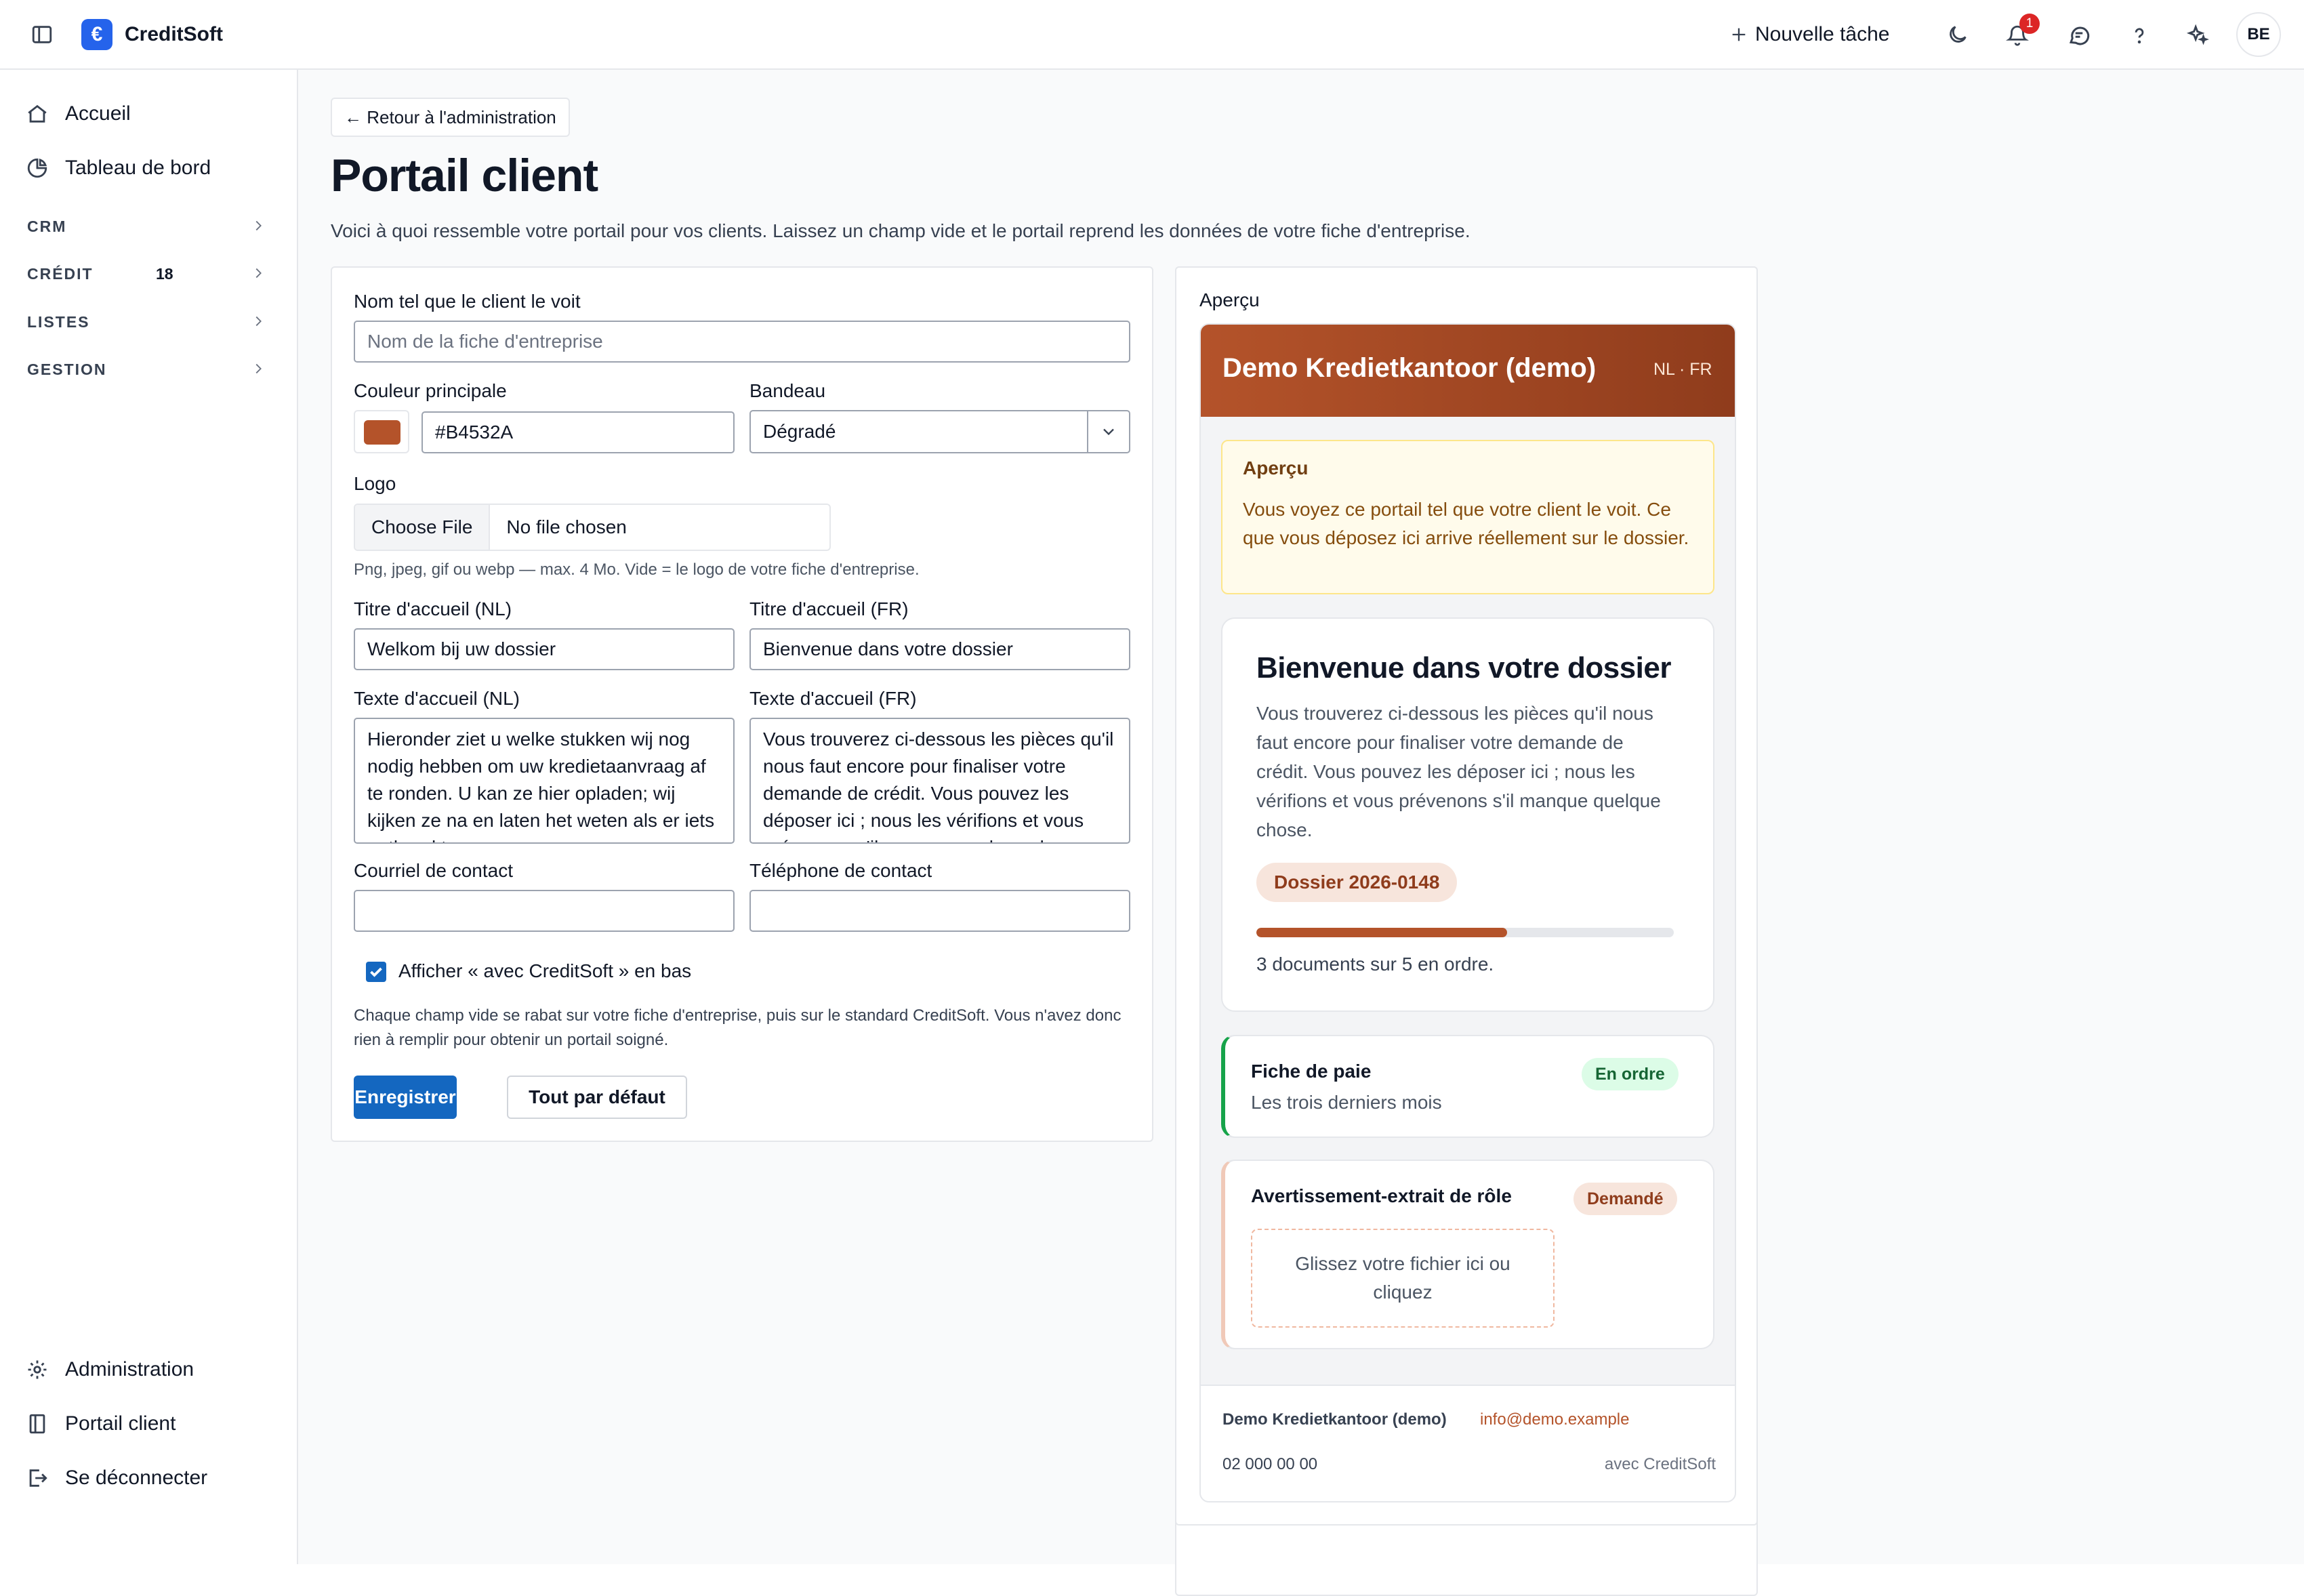  What do you see at coordinates (787, 390) in the screenshot?
I see `banner-label: Bandeau` at bounding box center [787, 390].